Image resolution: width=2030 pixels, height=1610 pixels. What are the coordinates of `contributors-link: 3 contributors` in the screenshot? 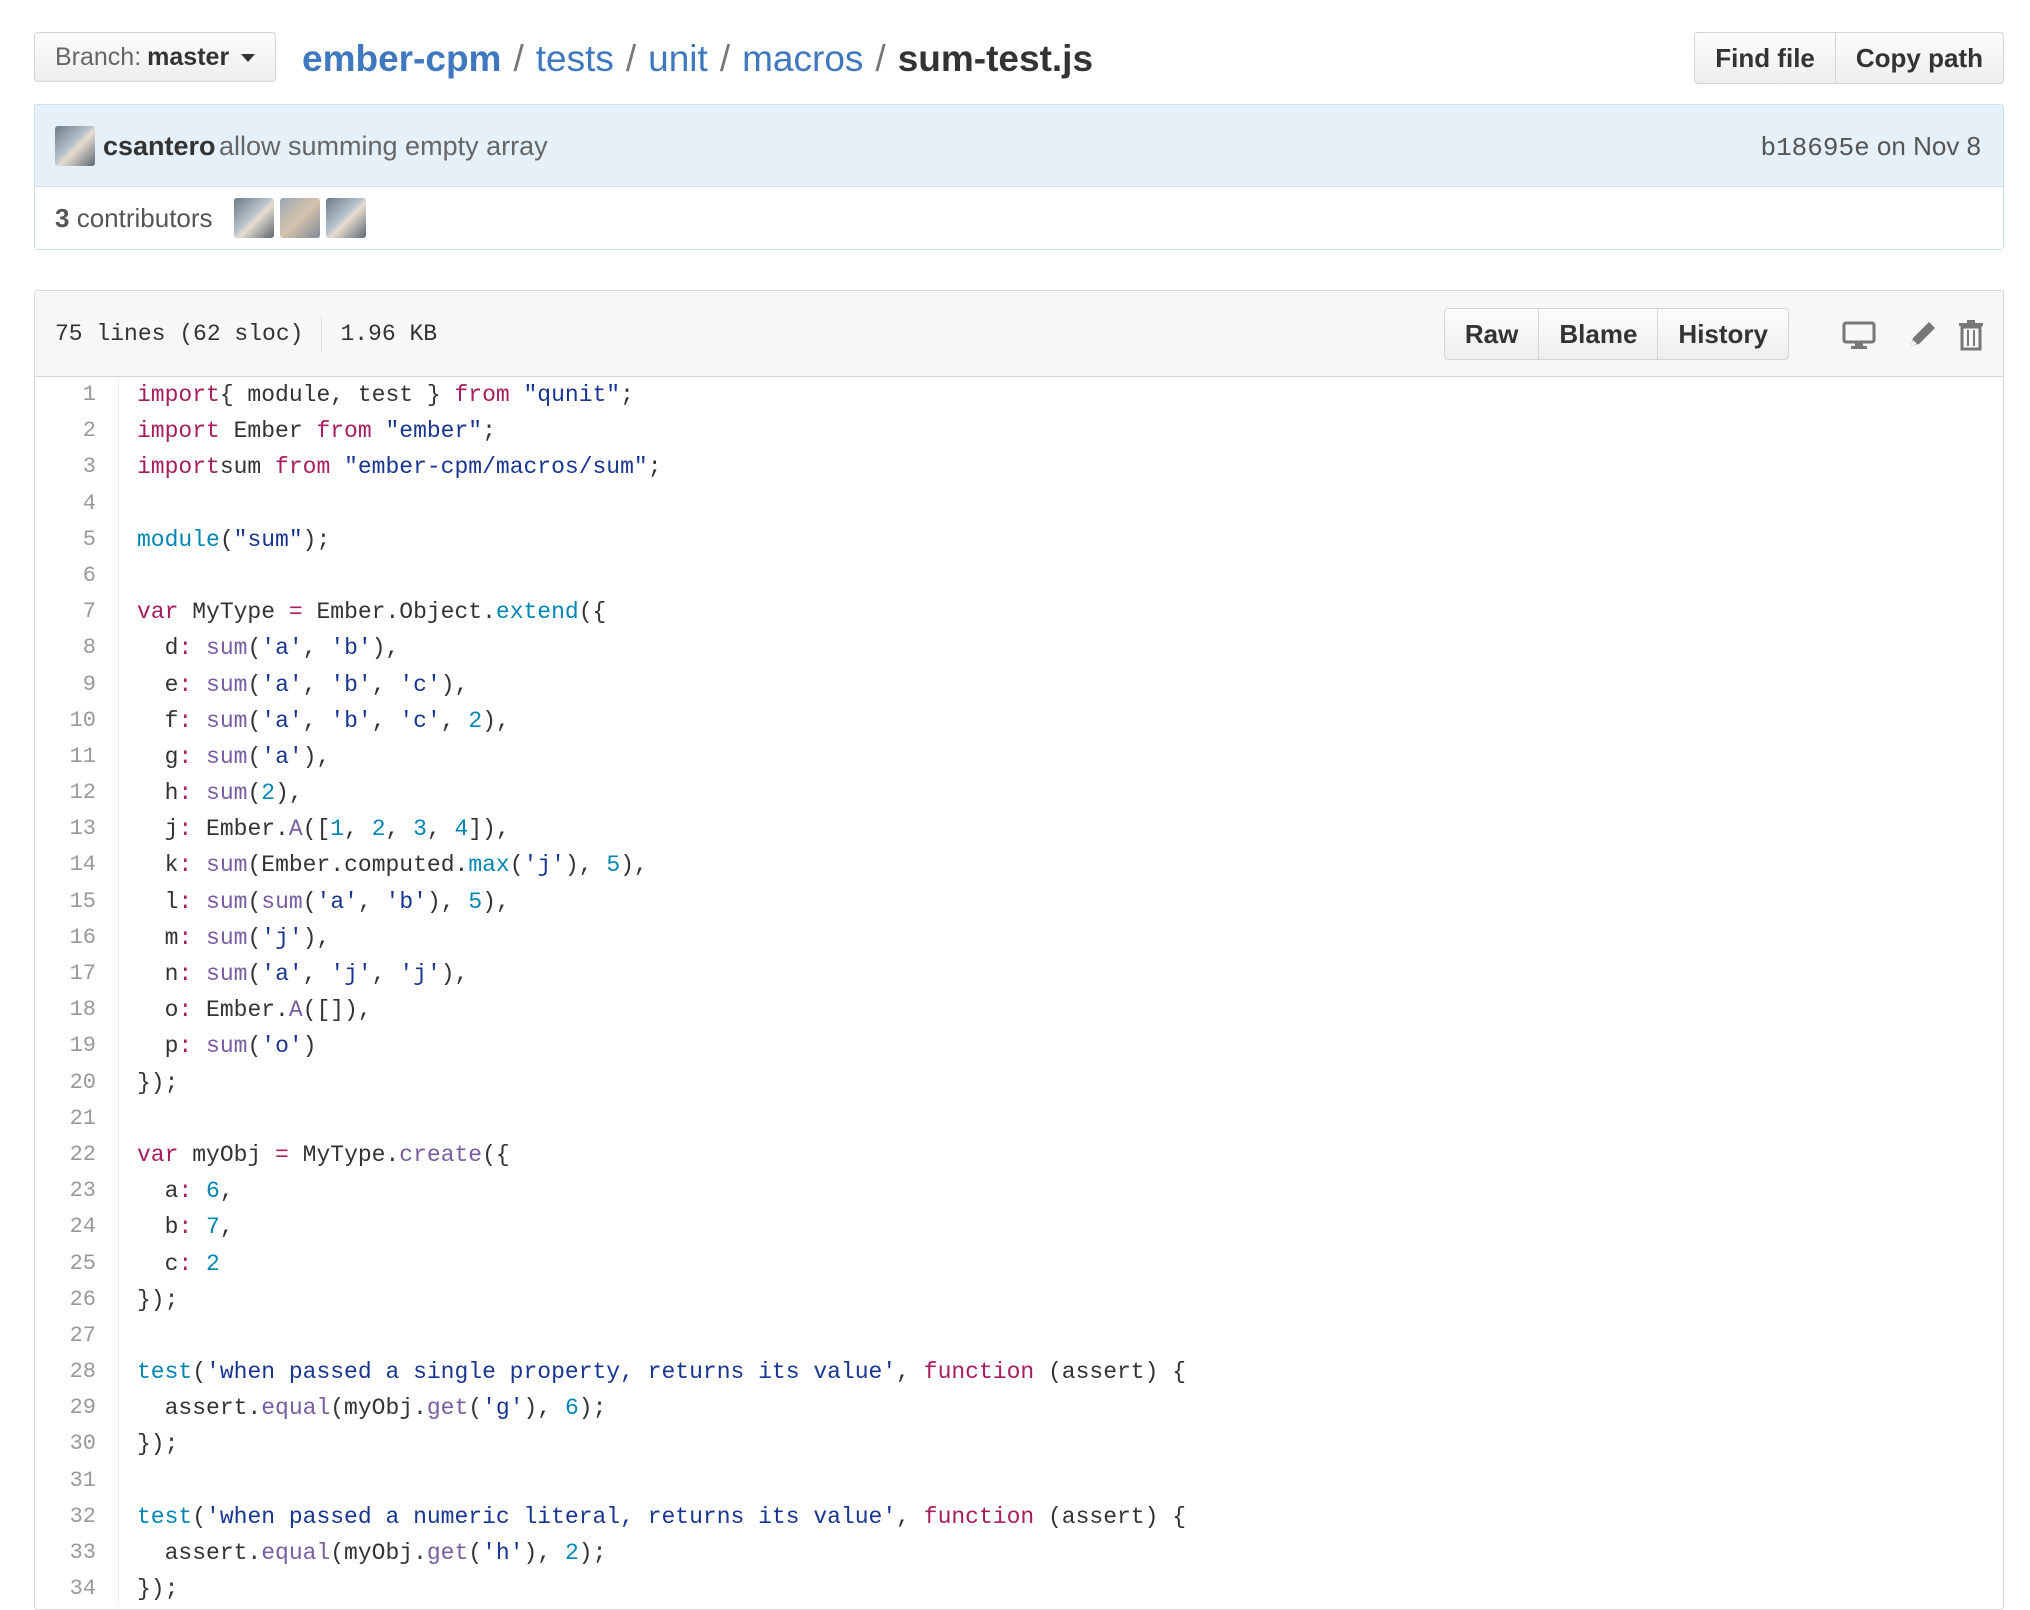 It's located at (134, 218).